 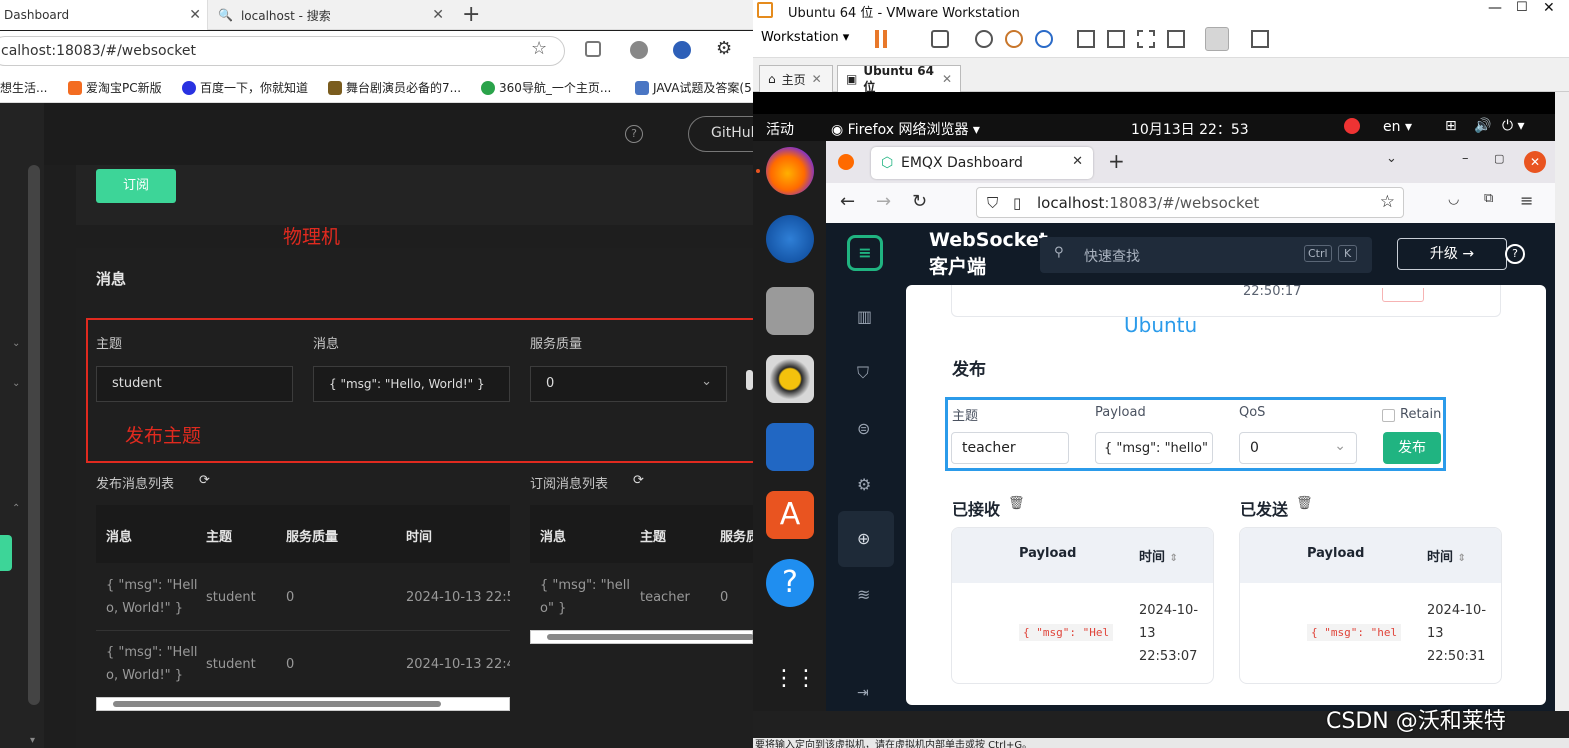 I want to click on minimize-icon: —, so click(x=1495, y=8).